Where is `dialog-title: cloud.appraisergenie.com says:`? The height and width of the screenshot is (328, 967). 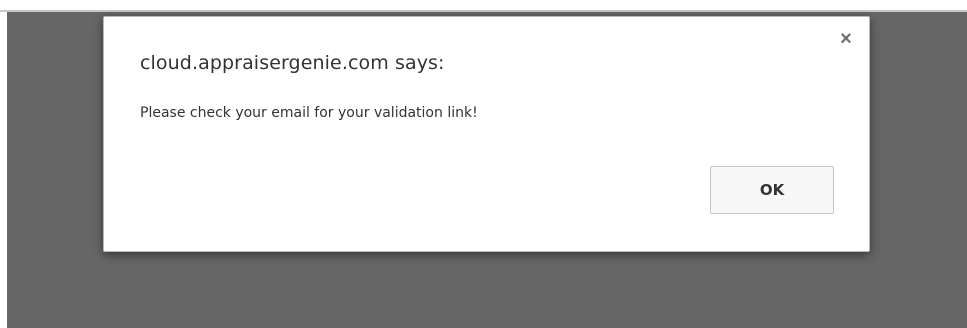 dialog-title: cloud.appraisergenie.com says: is located at coordinates (292, 63).